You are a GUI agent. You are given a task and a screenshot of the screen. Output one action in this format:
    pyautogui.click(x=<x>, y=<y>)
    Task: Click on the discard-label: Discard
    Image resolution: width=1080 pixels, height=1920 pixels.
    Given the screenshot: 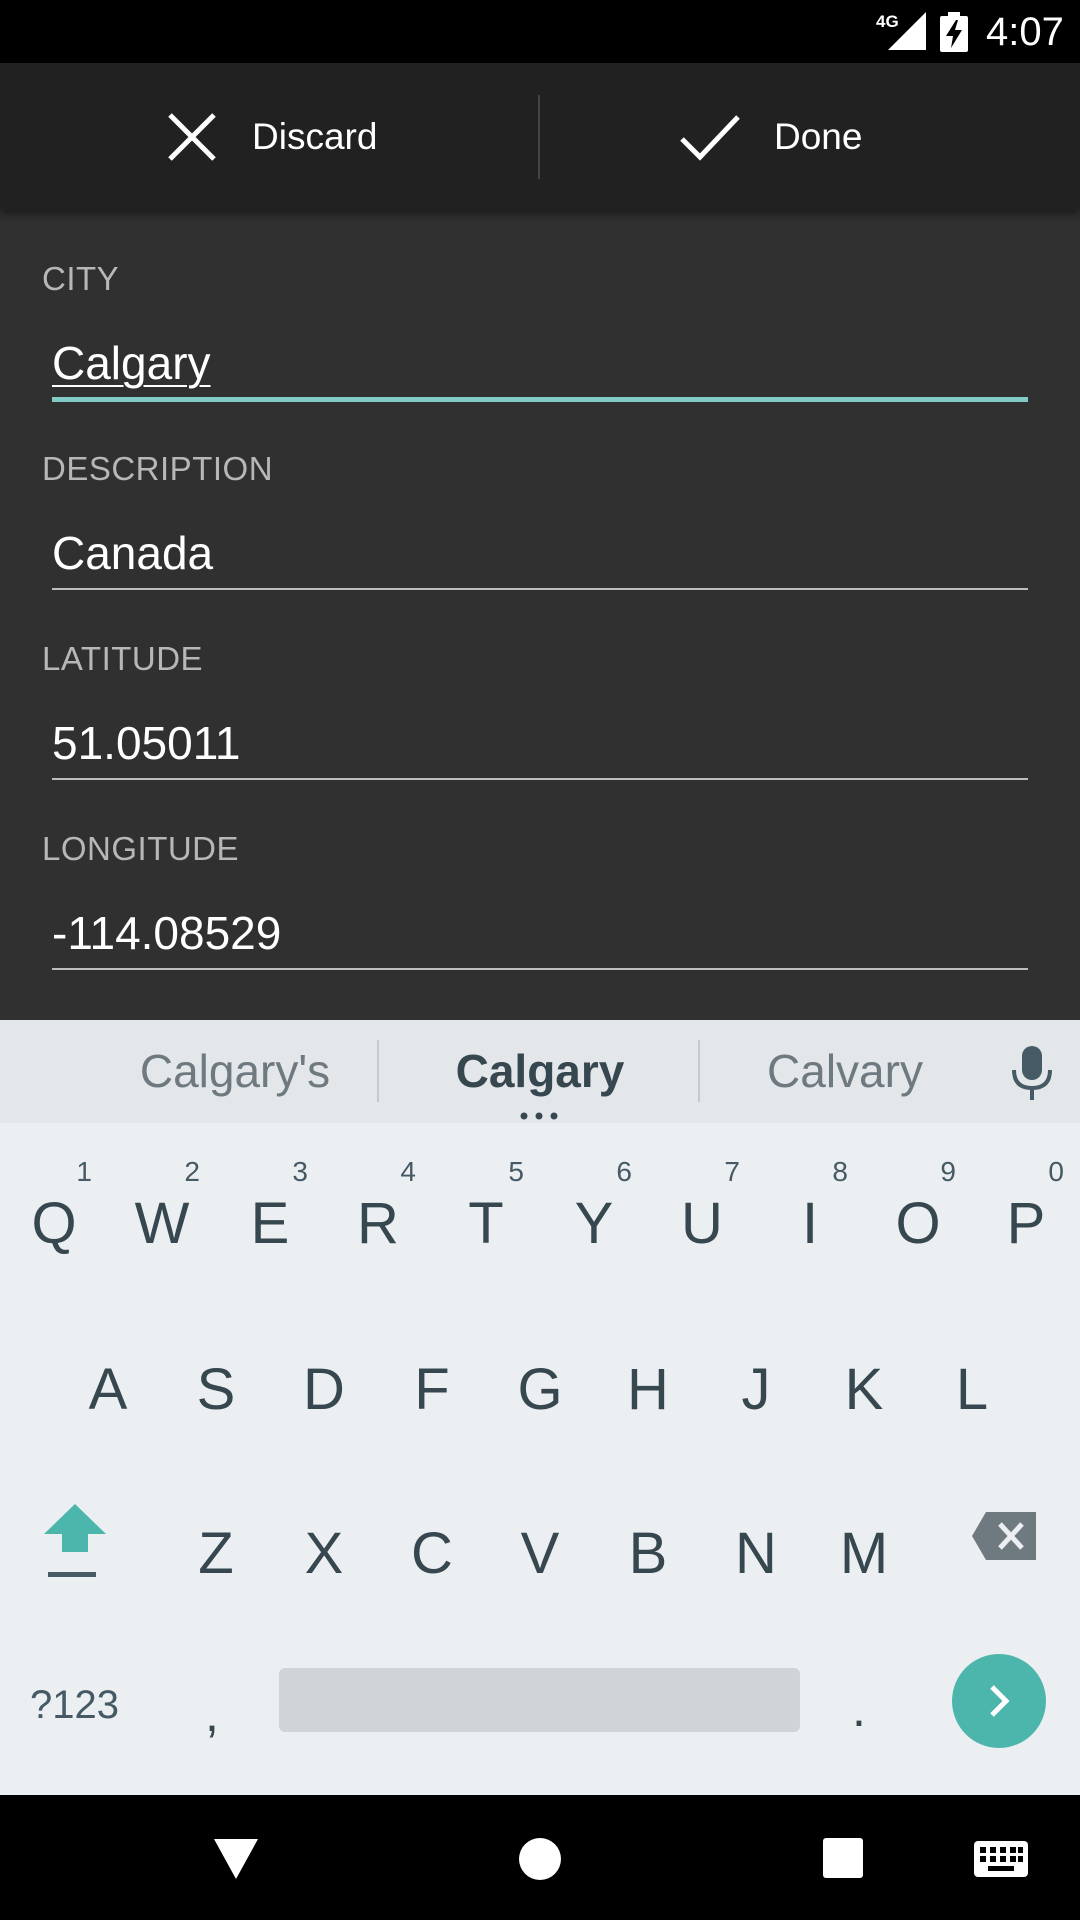 What is the action you would take?
    pyautogui.click(x=315, y=136)
    